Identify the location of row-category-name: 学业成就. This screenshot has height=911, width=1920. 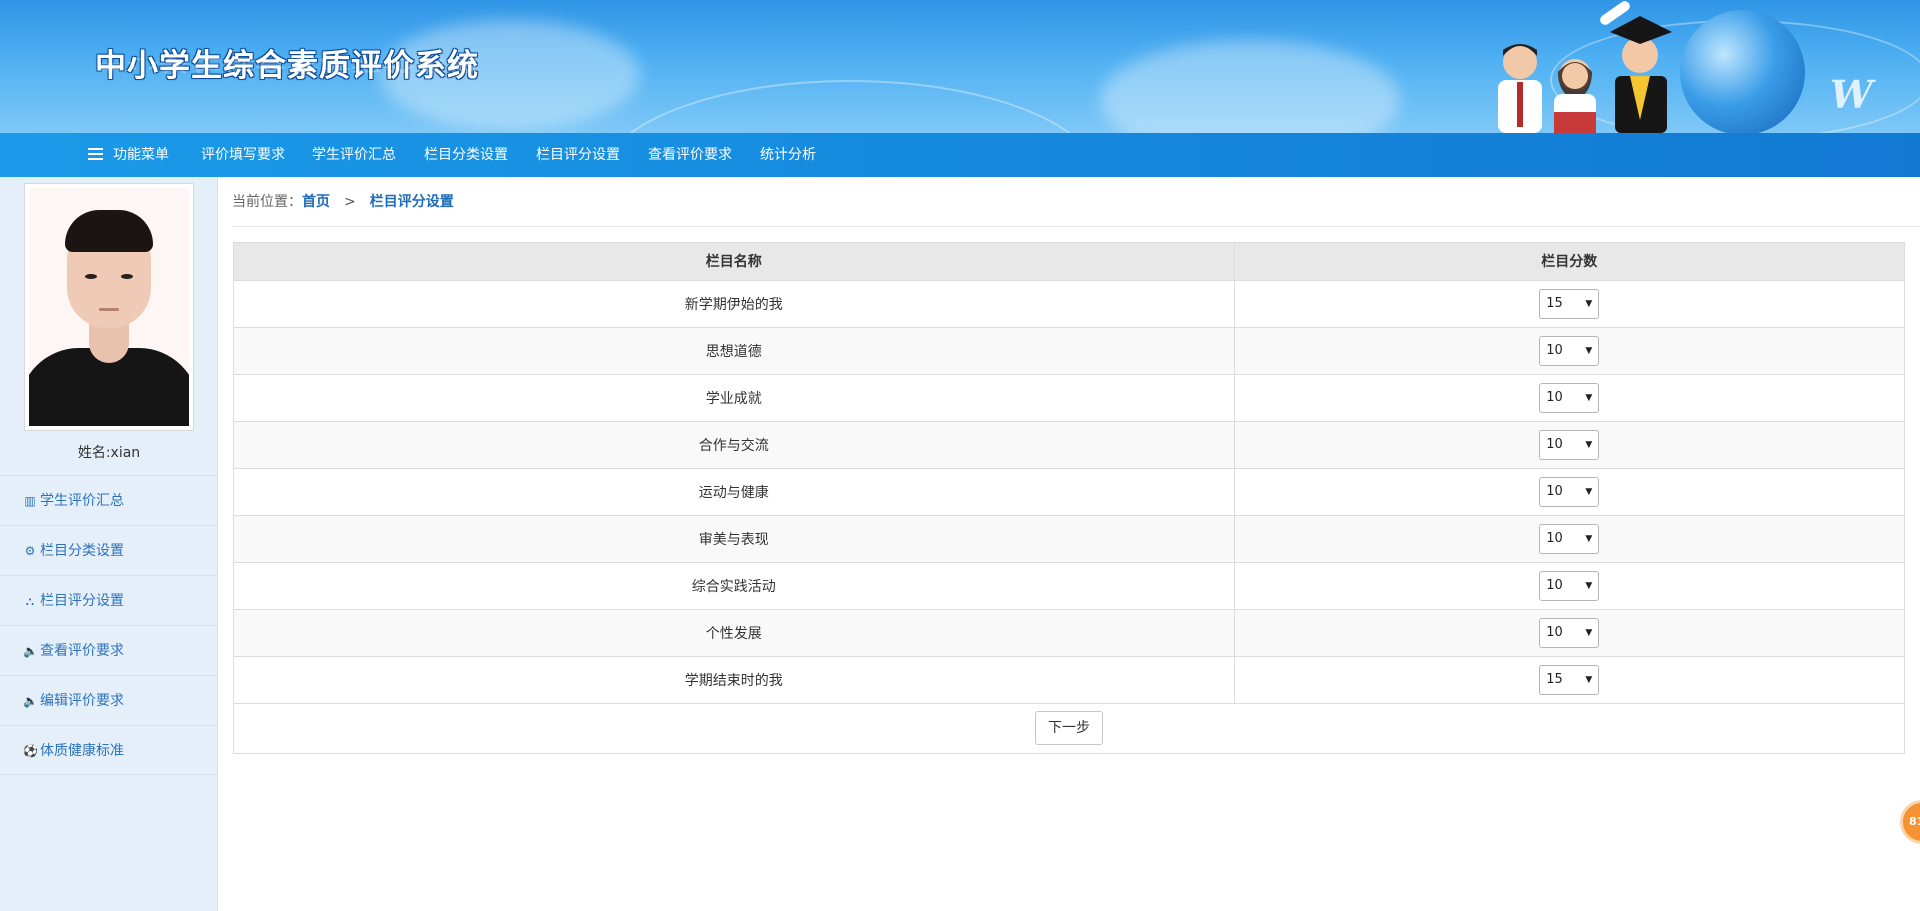
(734, 398).